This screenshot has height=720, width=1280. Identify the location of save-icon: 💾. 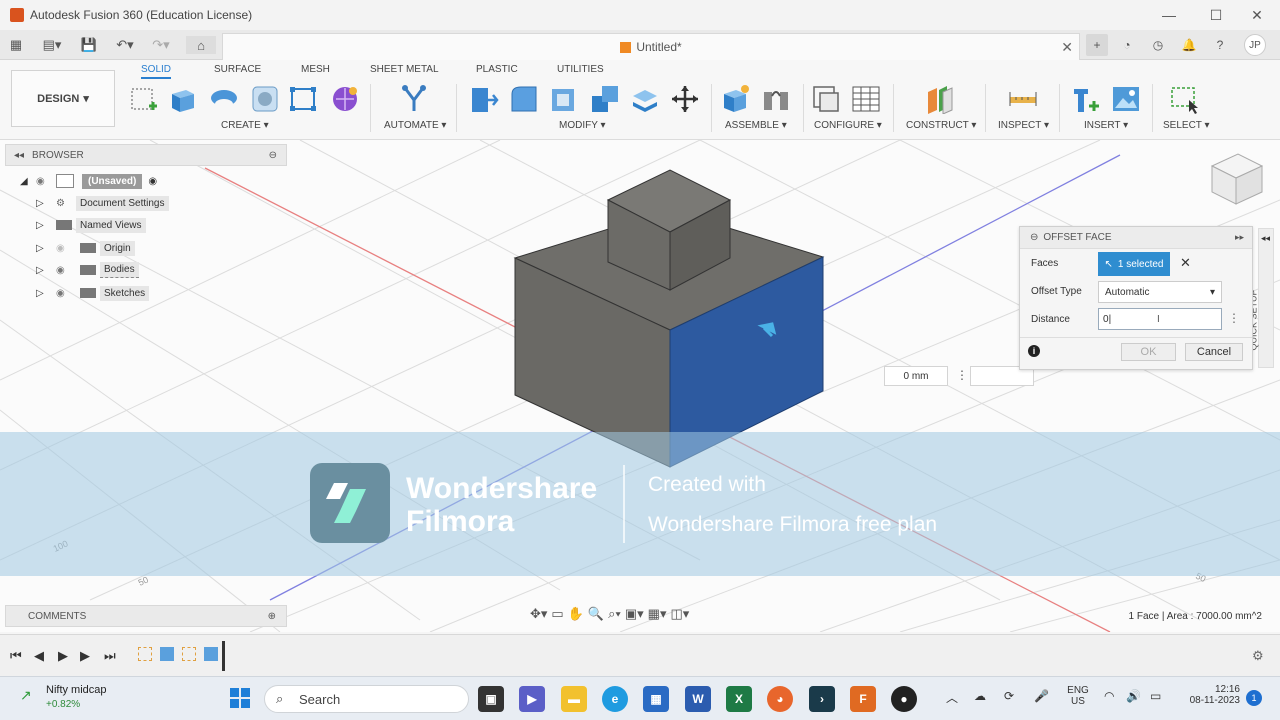
(89, 45).